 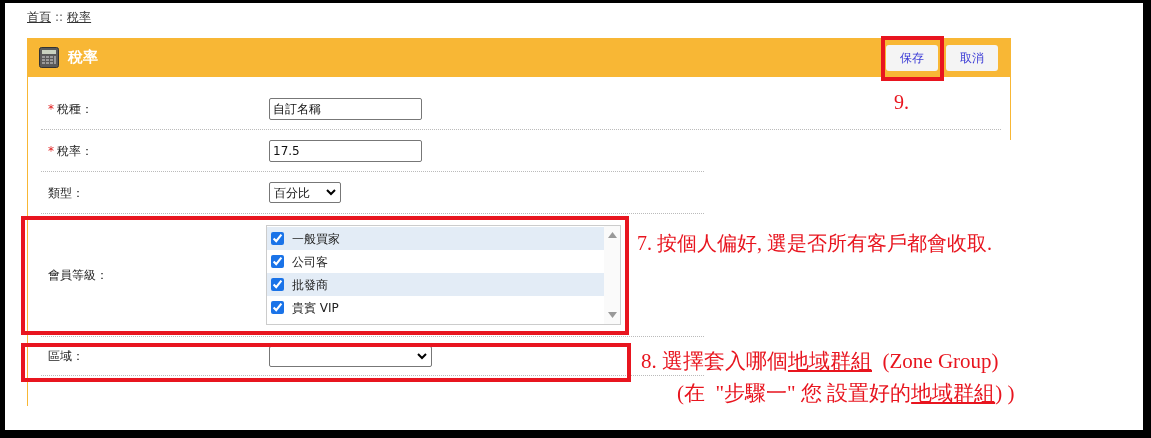 I want to click on annotation-text: 7. 按個人偏好, 選是否所有客戶都會收取., so click(x=814, y=243).